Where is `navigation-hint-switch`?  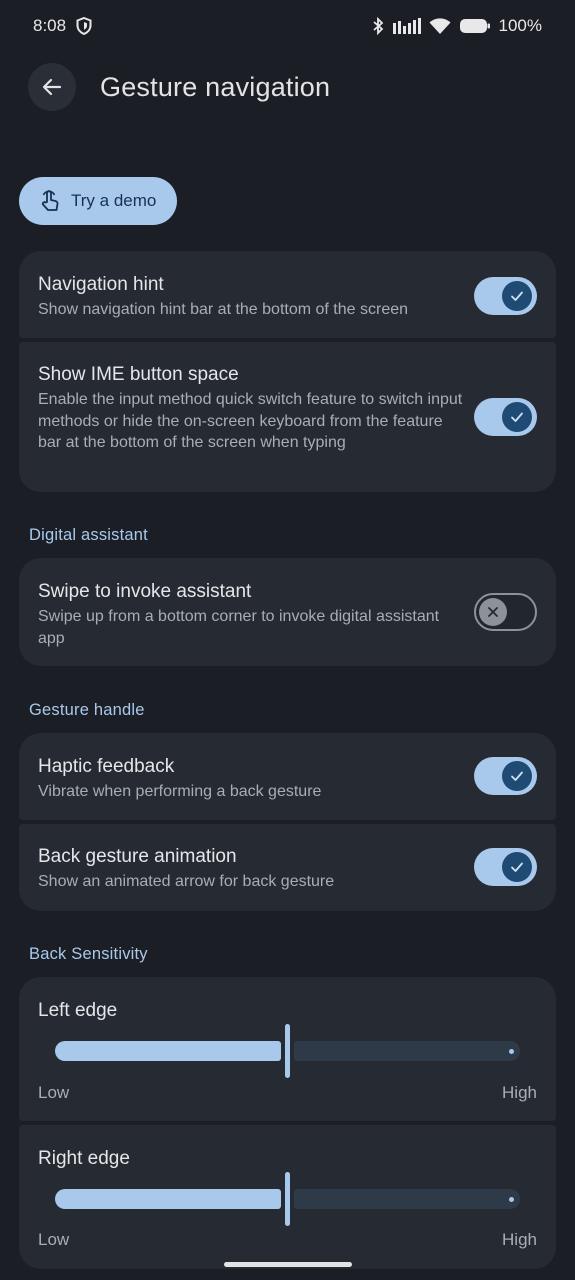 navigation-hint-switch is located at coordinates (505, 296).